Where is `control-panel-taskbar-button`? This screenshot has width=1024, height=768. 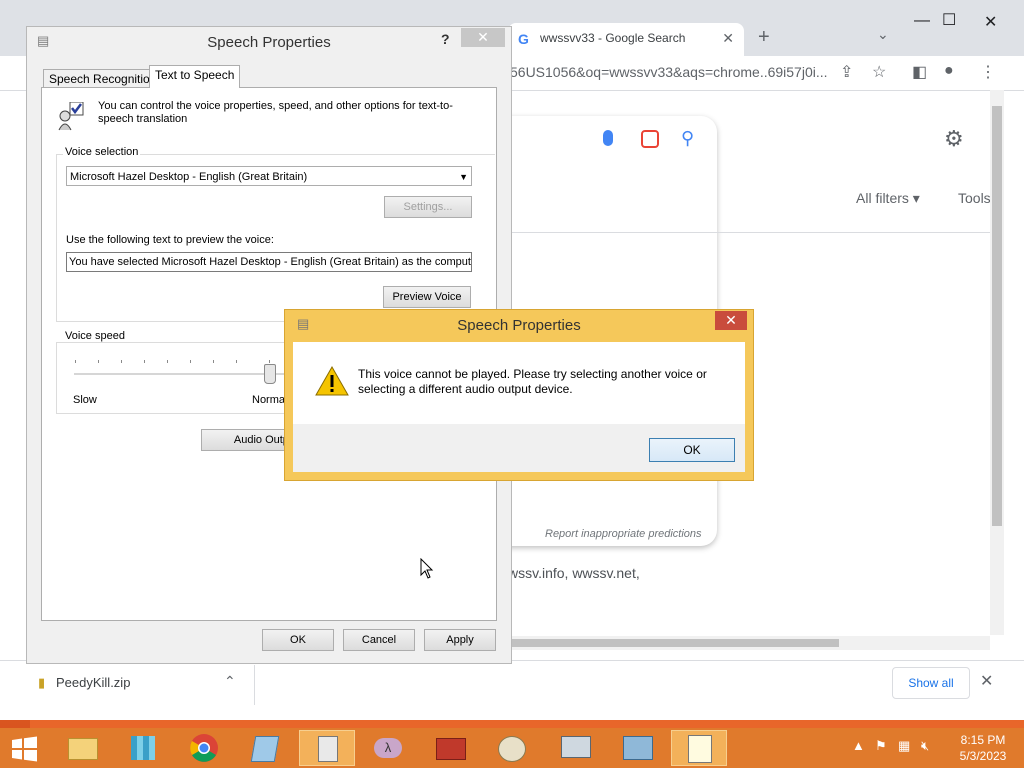
control-panel-taskbar-button is located at coordinates (637, 748).